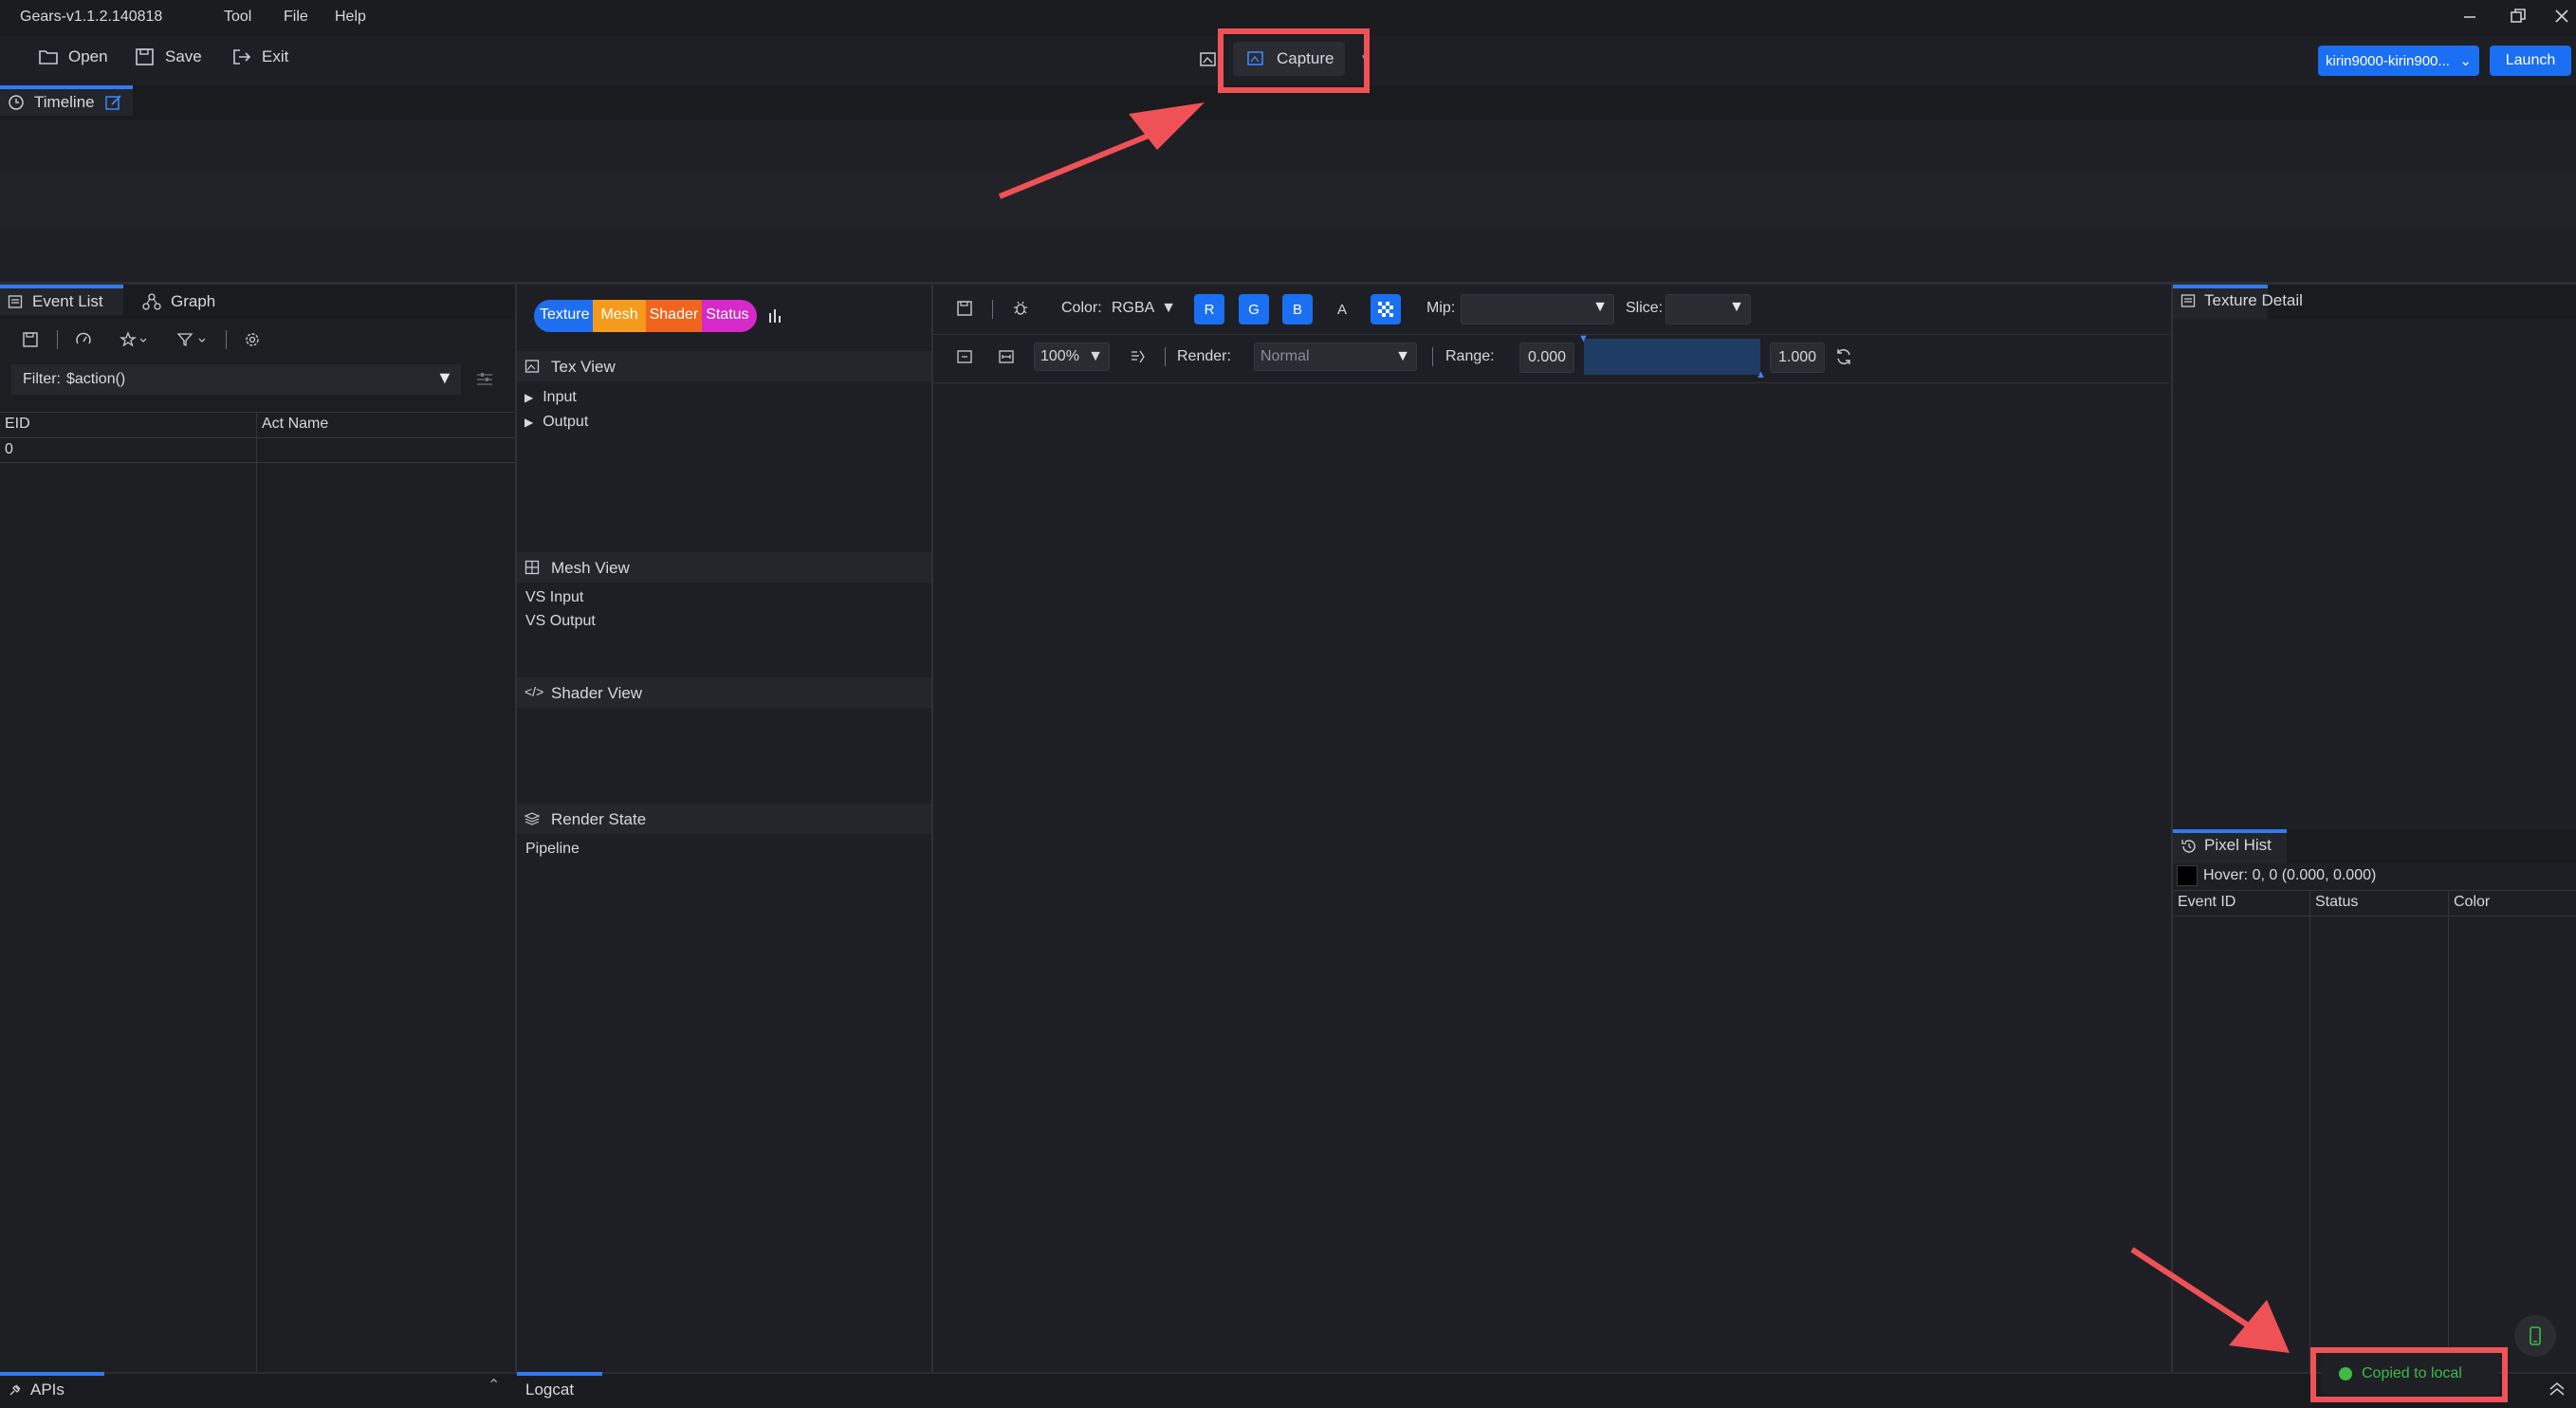 This screenshot has width=2576, height=1408. What do you see at coordinates (1708, 309) in the screenshot?
I see `slice-select: ▼` at bounding box center [1708, 309].